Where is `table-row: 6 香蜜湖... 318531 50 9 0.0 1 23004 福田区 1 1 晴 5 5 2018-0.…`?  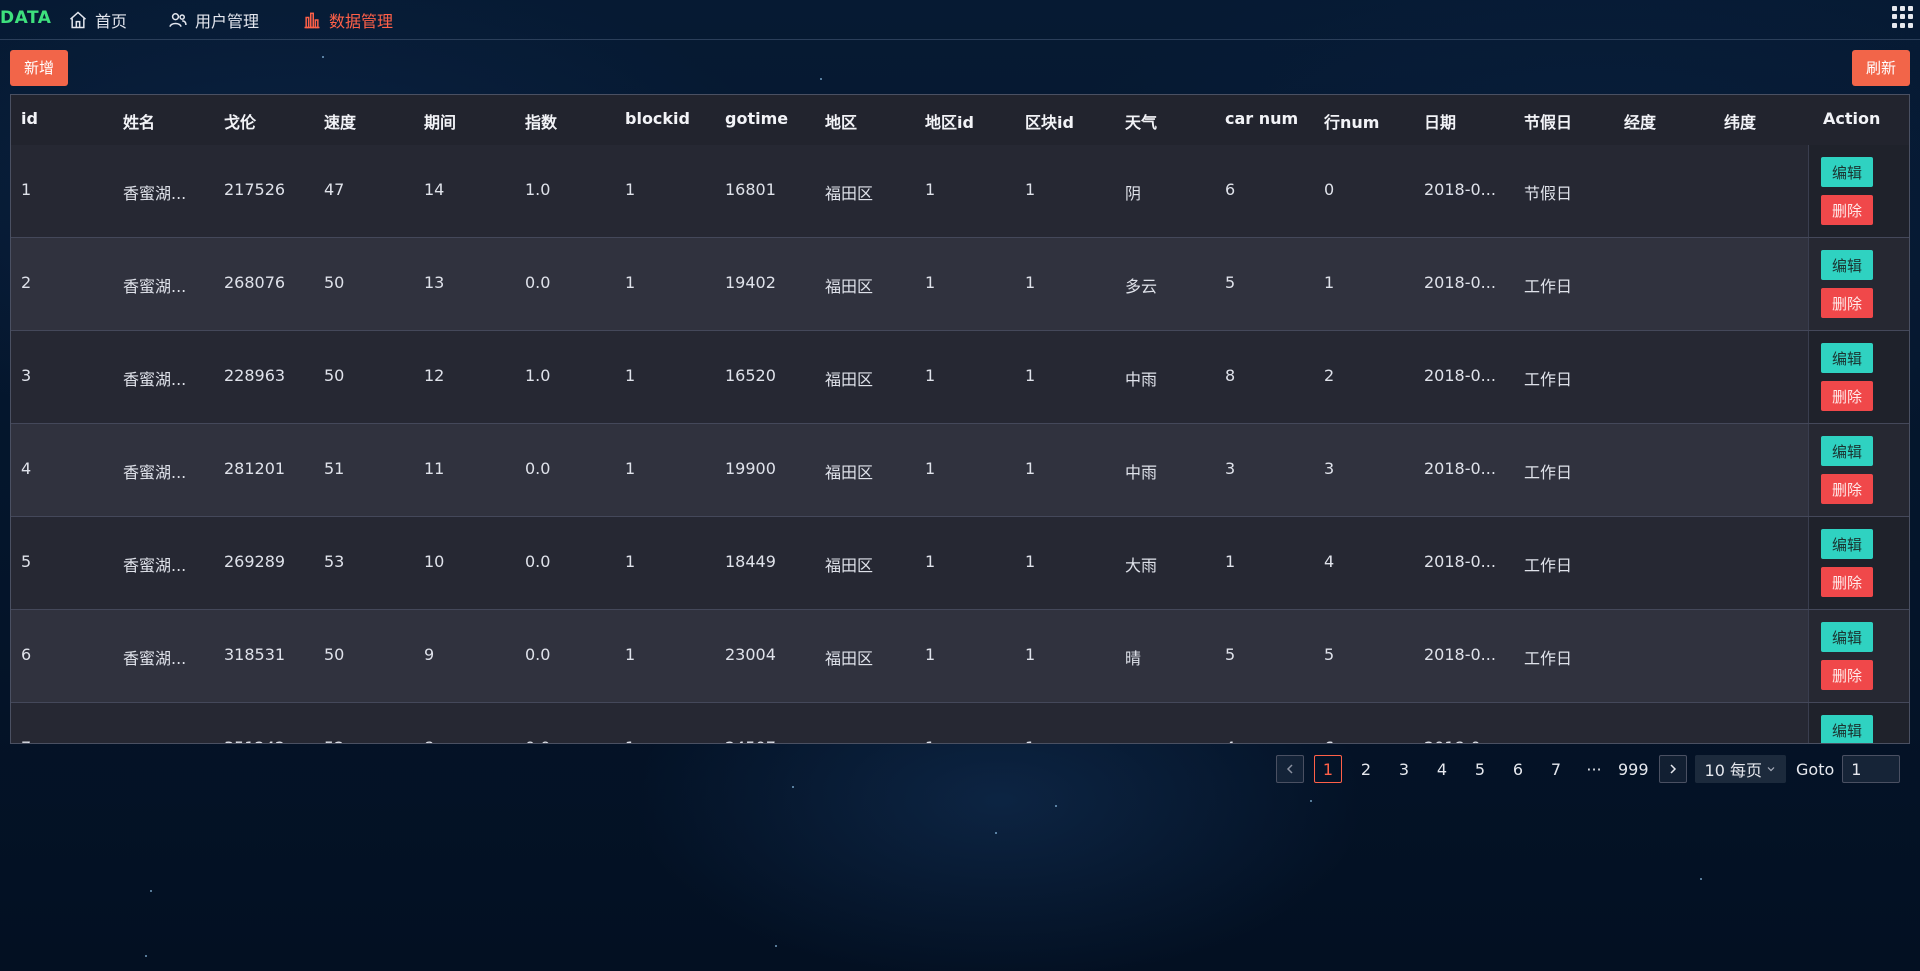
table-row: 6 香蜜湖... 318531 50 9 0.0 1 23004 福田区 1 1 晴 5 5 2018-0.… is located at coordinates (960, 656).